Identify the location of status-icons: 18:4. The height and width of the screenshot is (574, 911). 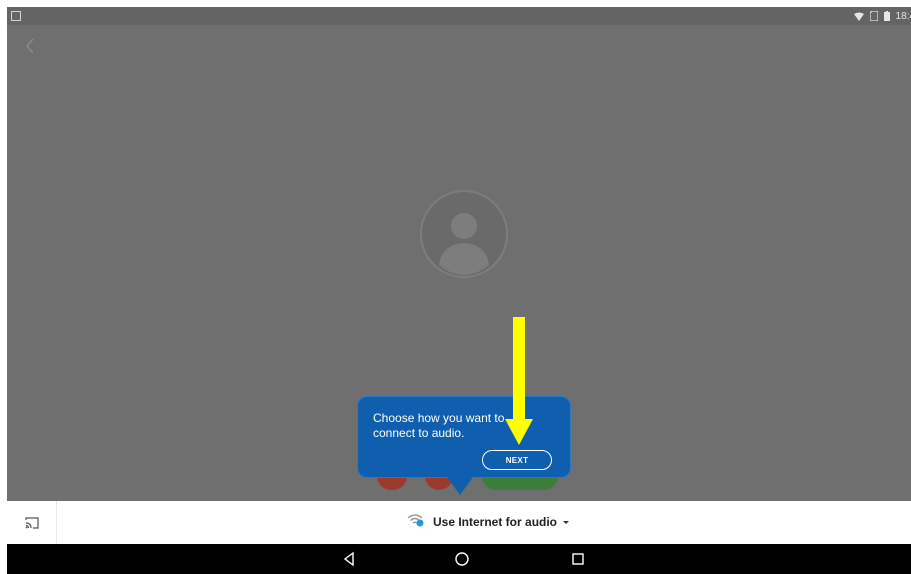
(882, 16).